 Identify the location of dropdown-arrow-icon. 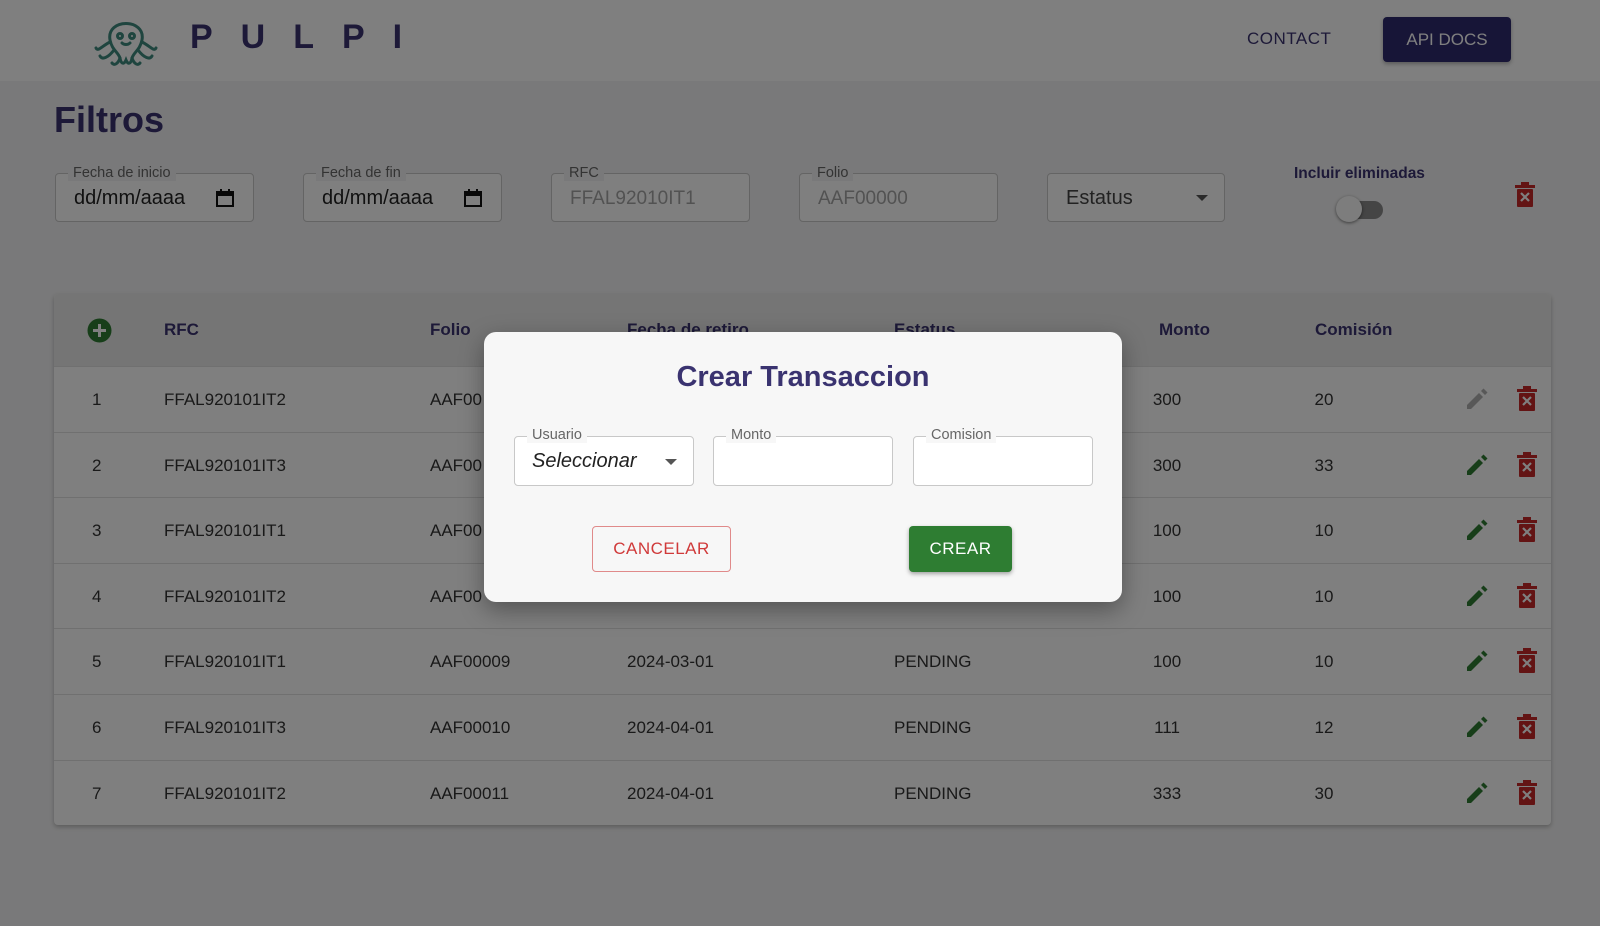
(671, 462).